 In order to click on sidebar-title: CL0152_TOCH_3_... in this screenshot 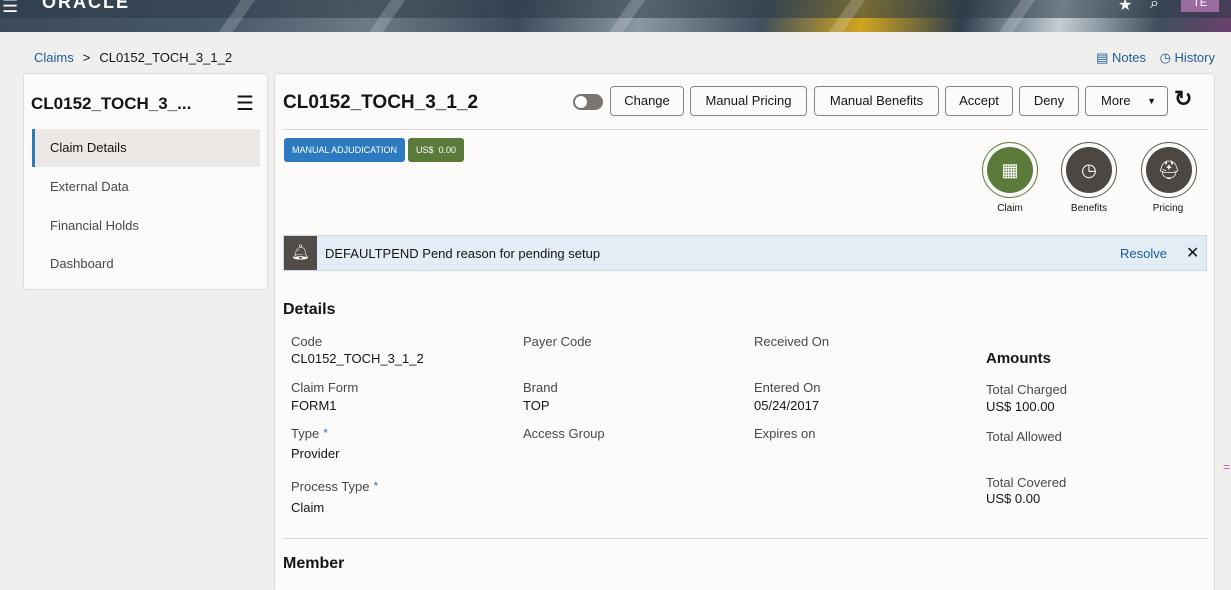, I will do `click(111, 103)`.